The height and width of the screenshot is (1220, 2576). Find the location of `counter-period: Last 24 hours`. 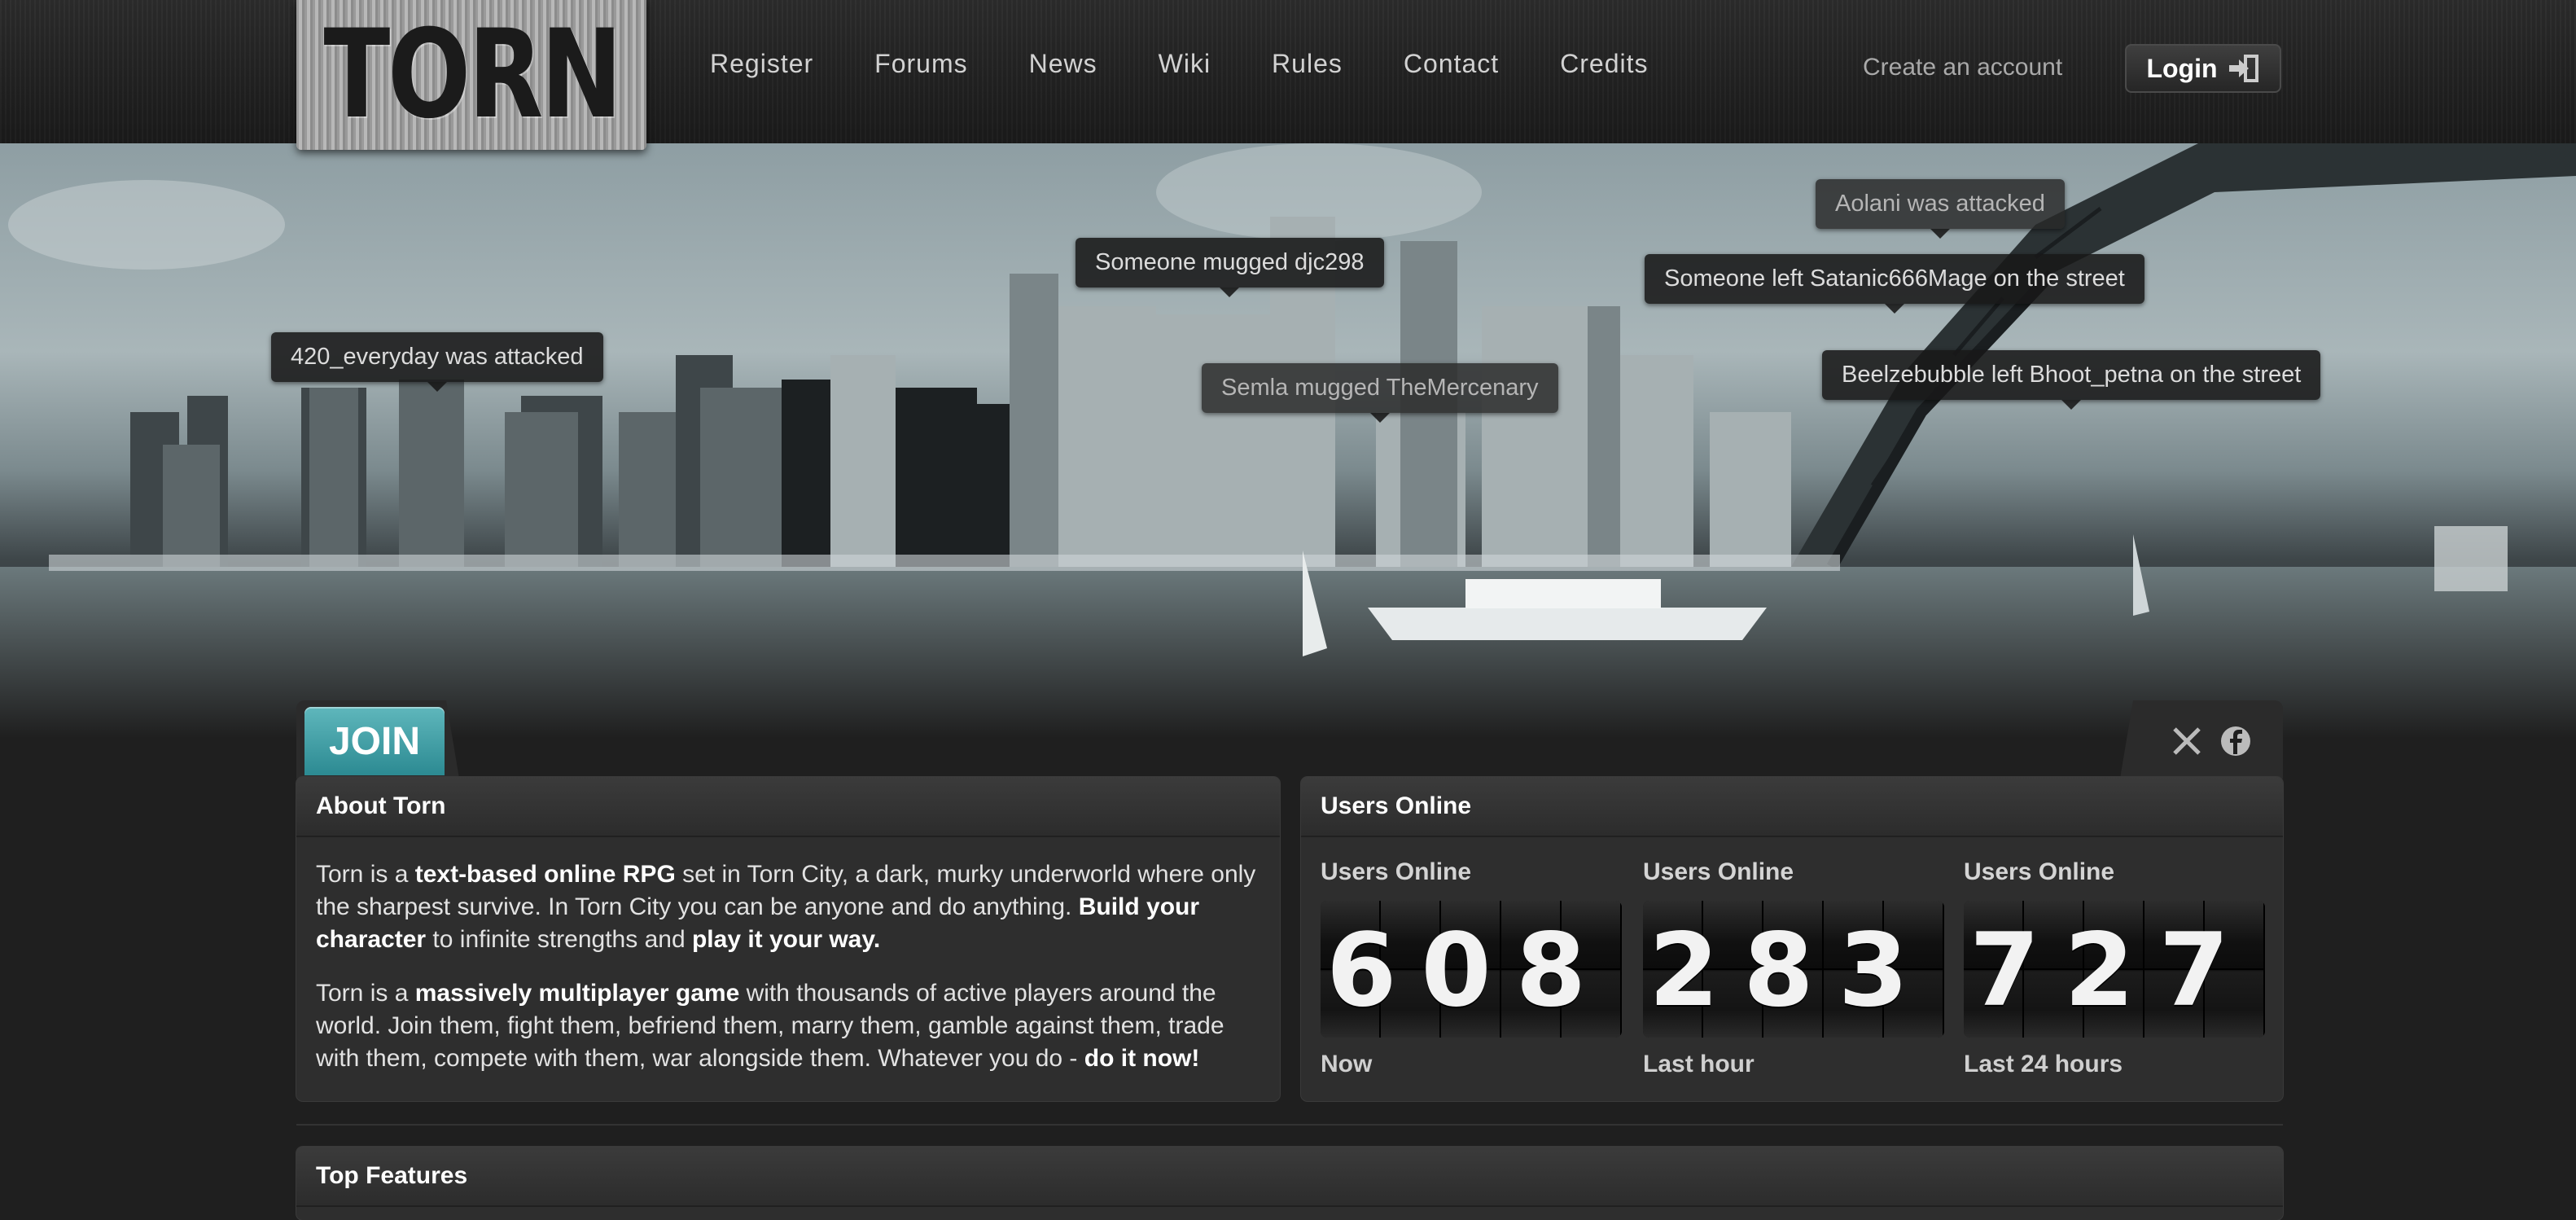

counter-period: Last 24 hours is located at coordinates (2043, 1064).